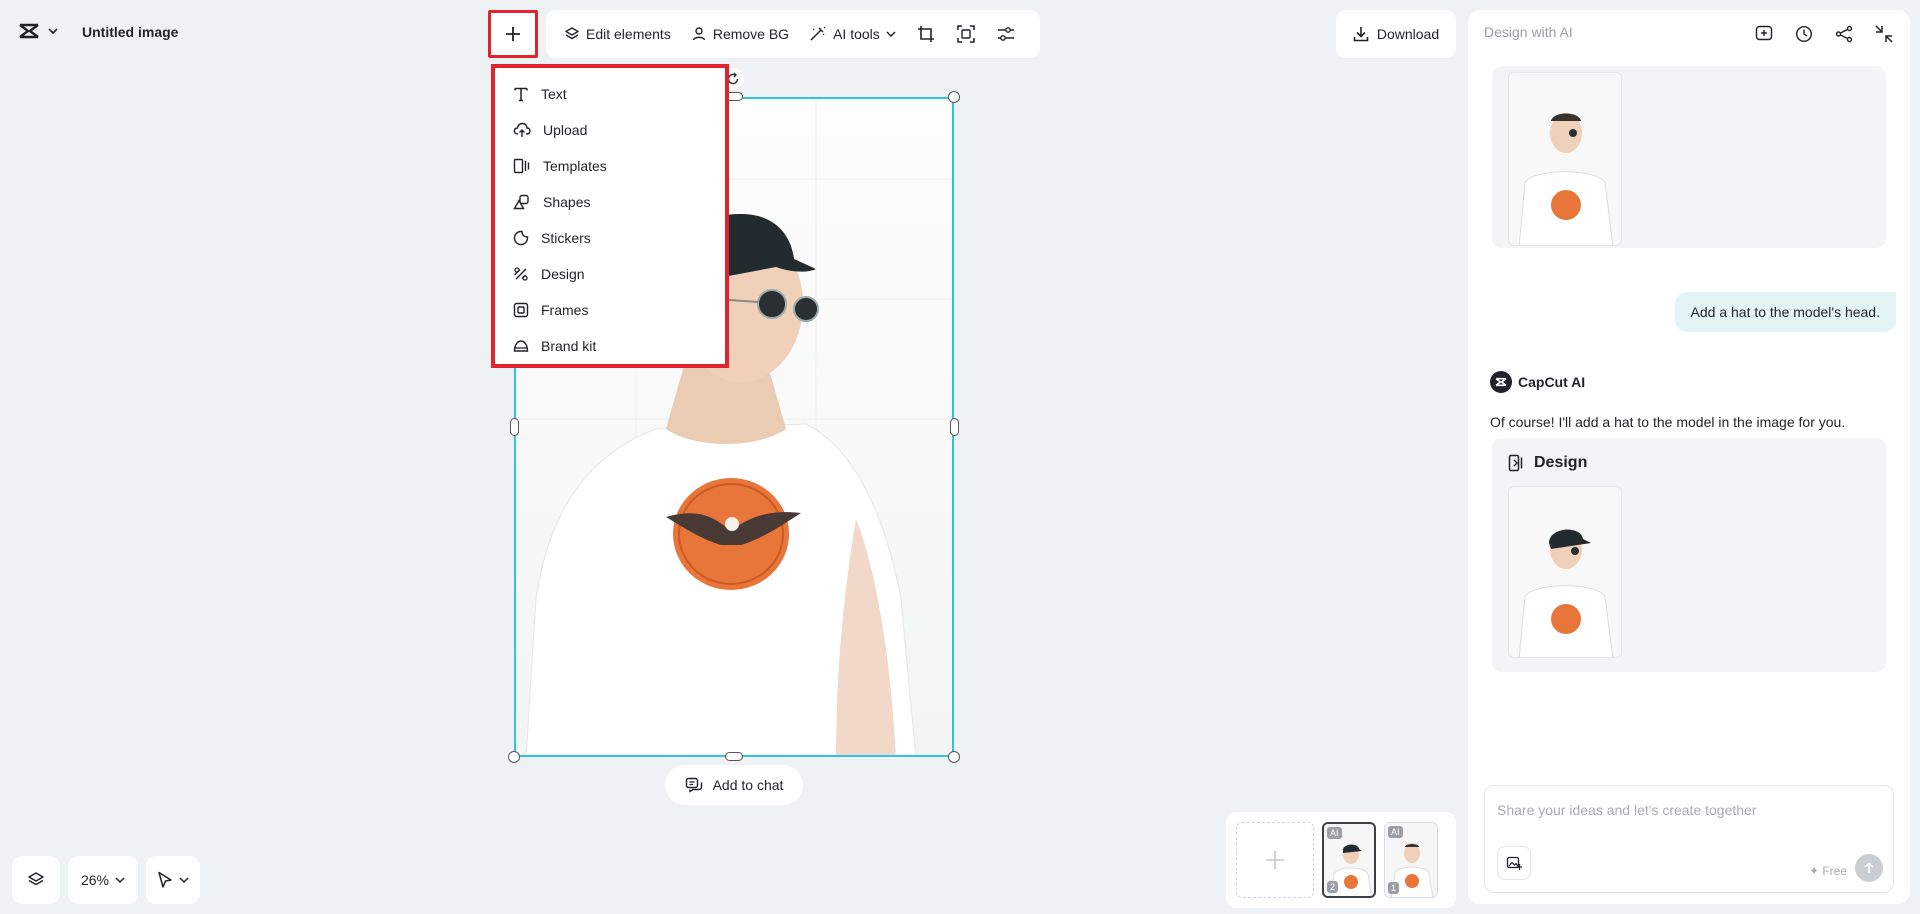  Describe the element at coordinates (610, 238) in the screenshot. I see `menu-item-stickers: Stickers` at that location.